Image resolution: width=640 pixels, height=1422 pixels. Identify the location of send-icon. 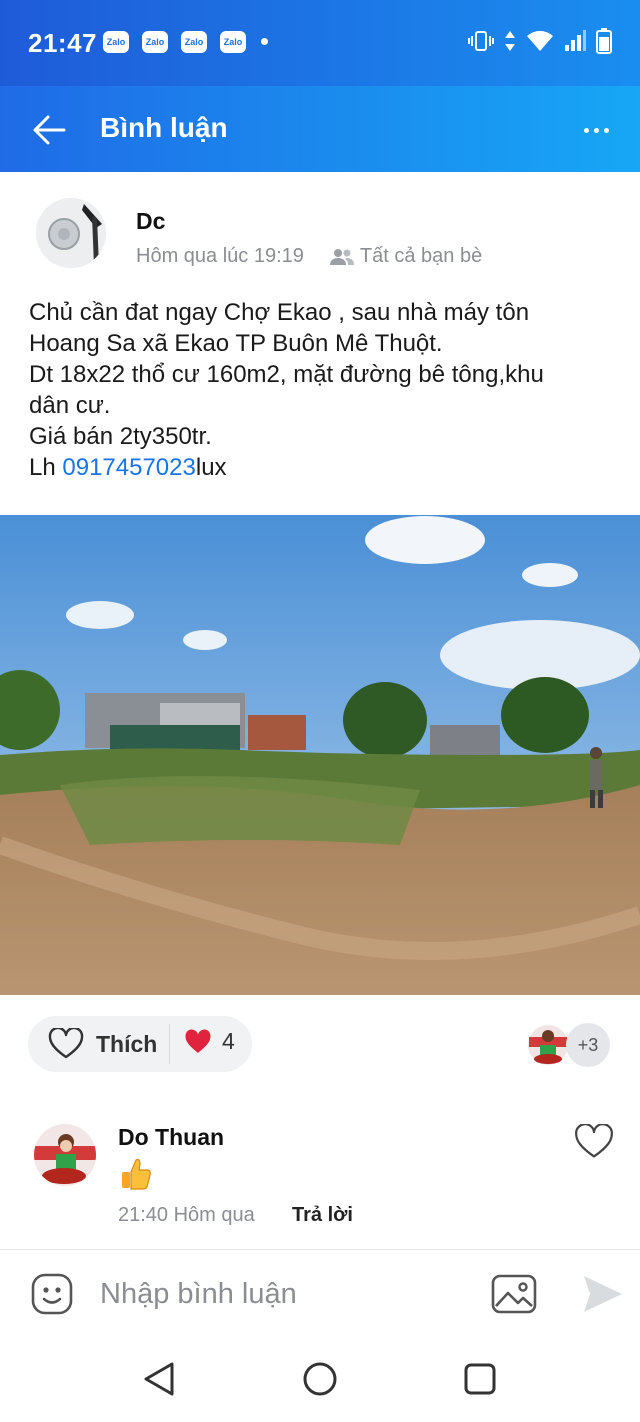
(603, 1294).